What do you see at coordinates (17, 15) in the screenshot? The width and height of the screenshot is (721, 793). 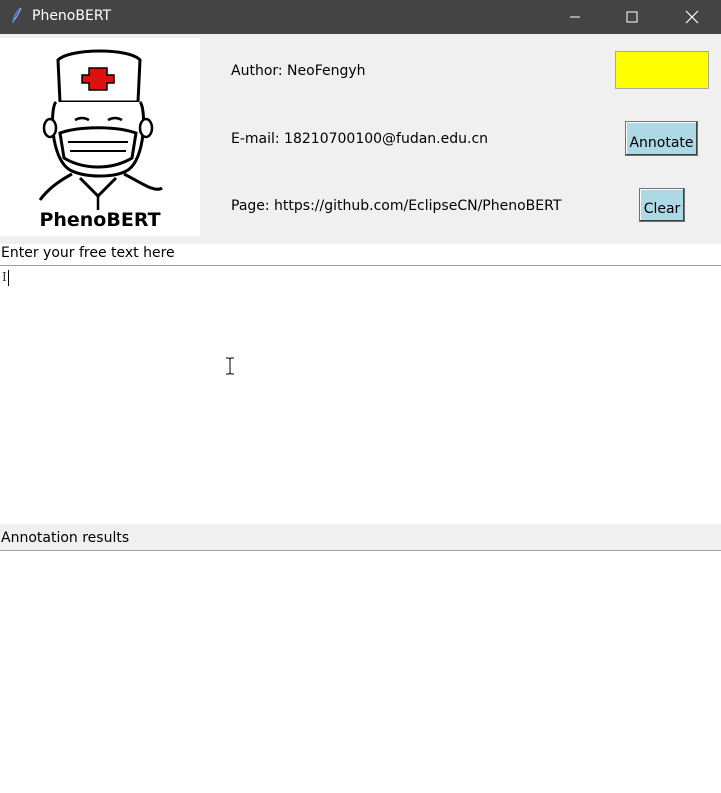 I see `feather-icon` at bounding box center [17, 15].